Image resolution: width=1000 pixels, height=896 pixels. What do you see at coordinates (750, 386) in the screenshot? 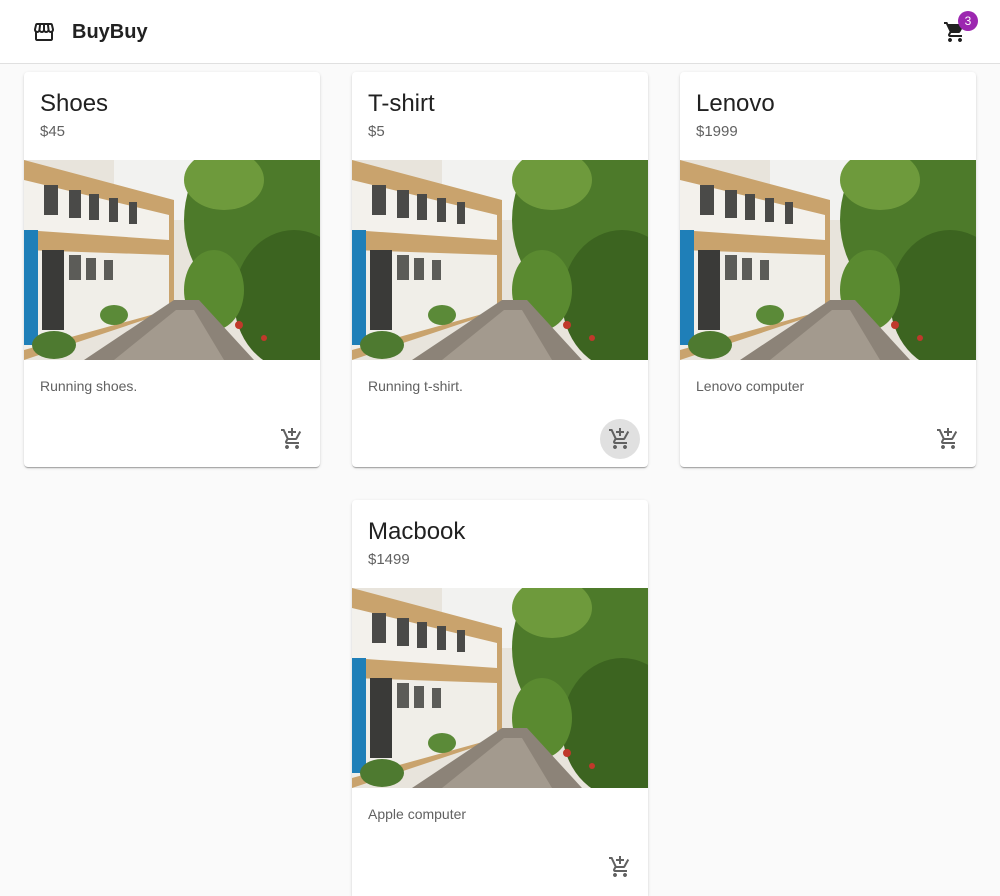
I see `product-description: Lenovo computer` at bounding box center [750, 386].